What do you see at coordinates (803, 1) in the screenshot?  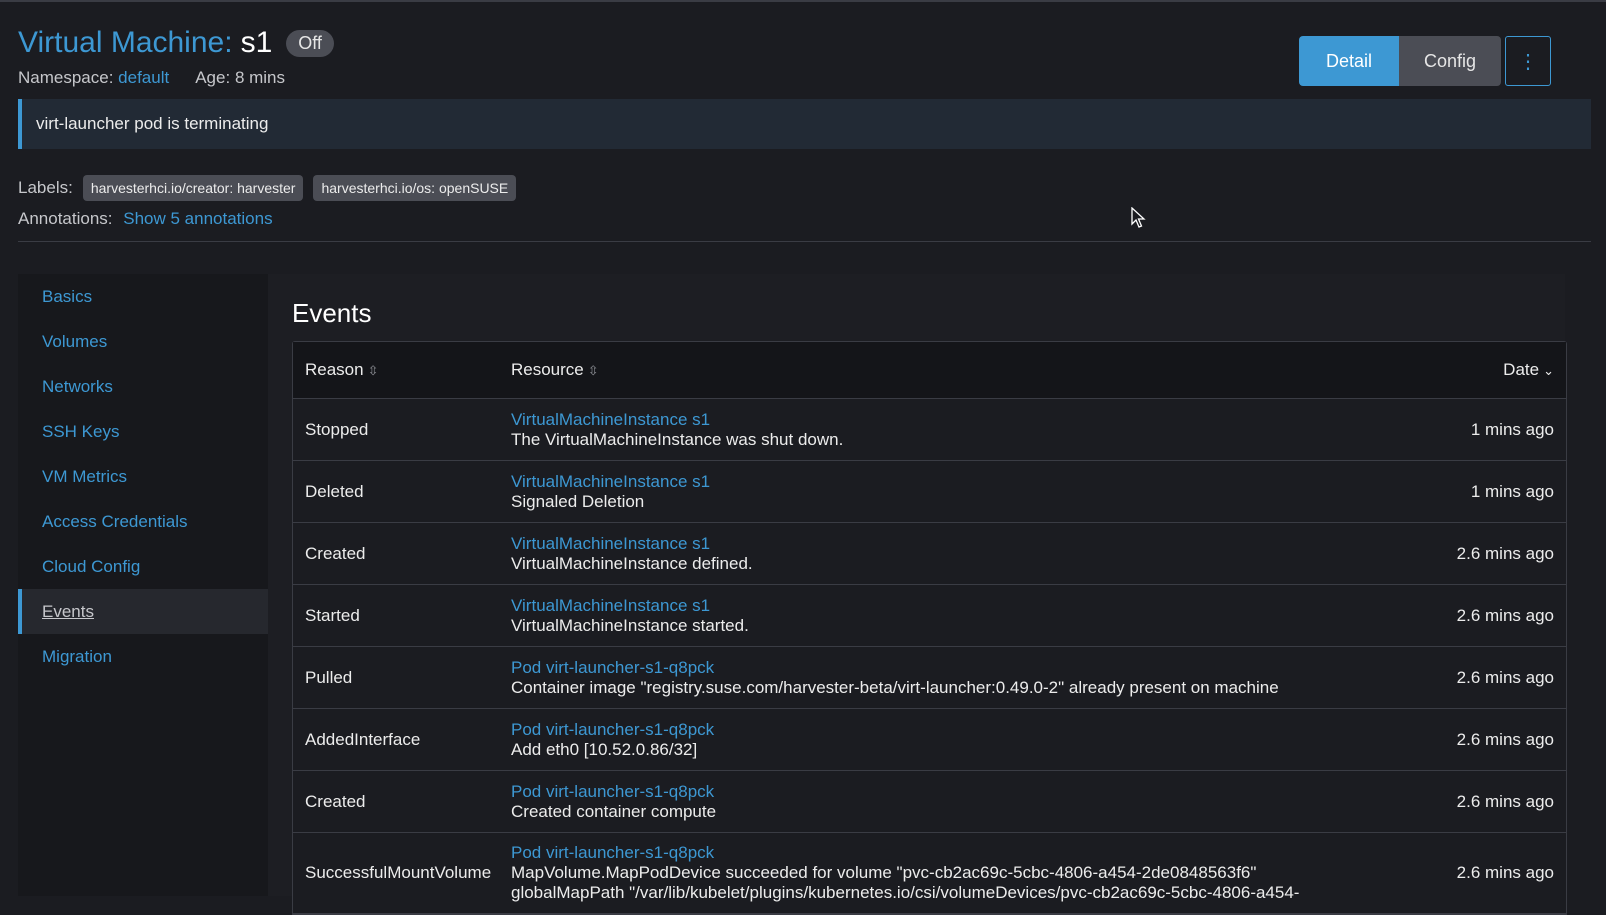 I see `top-divider` at bounding box center [803, 1].